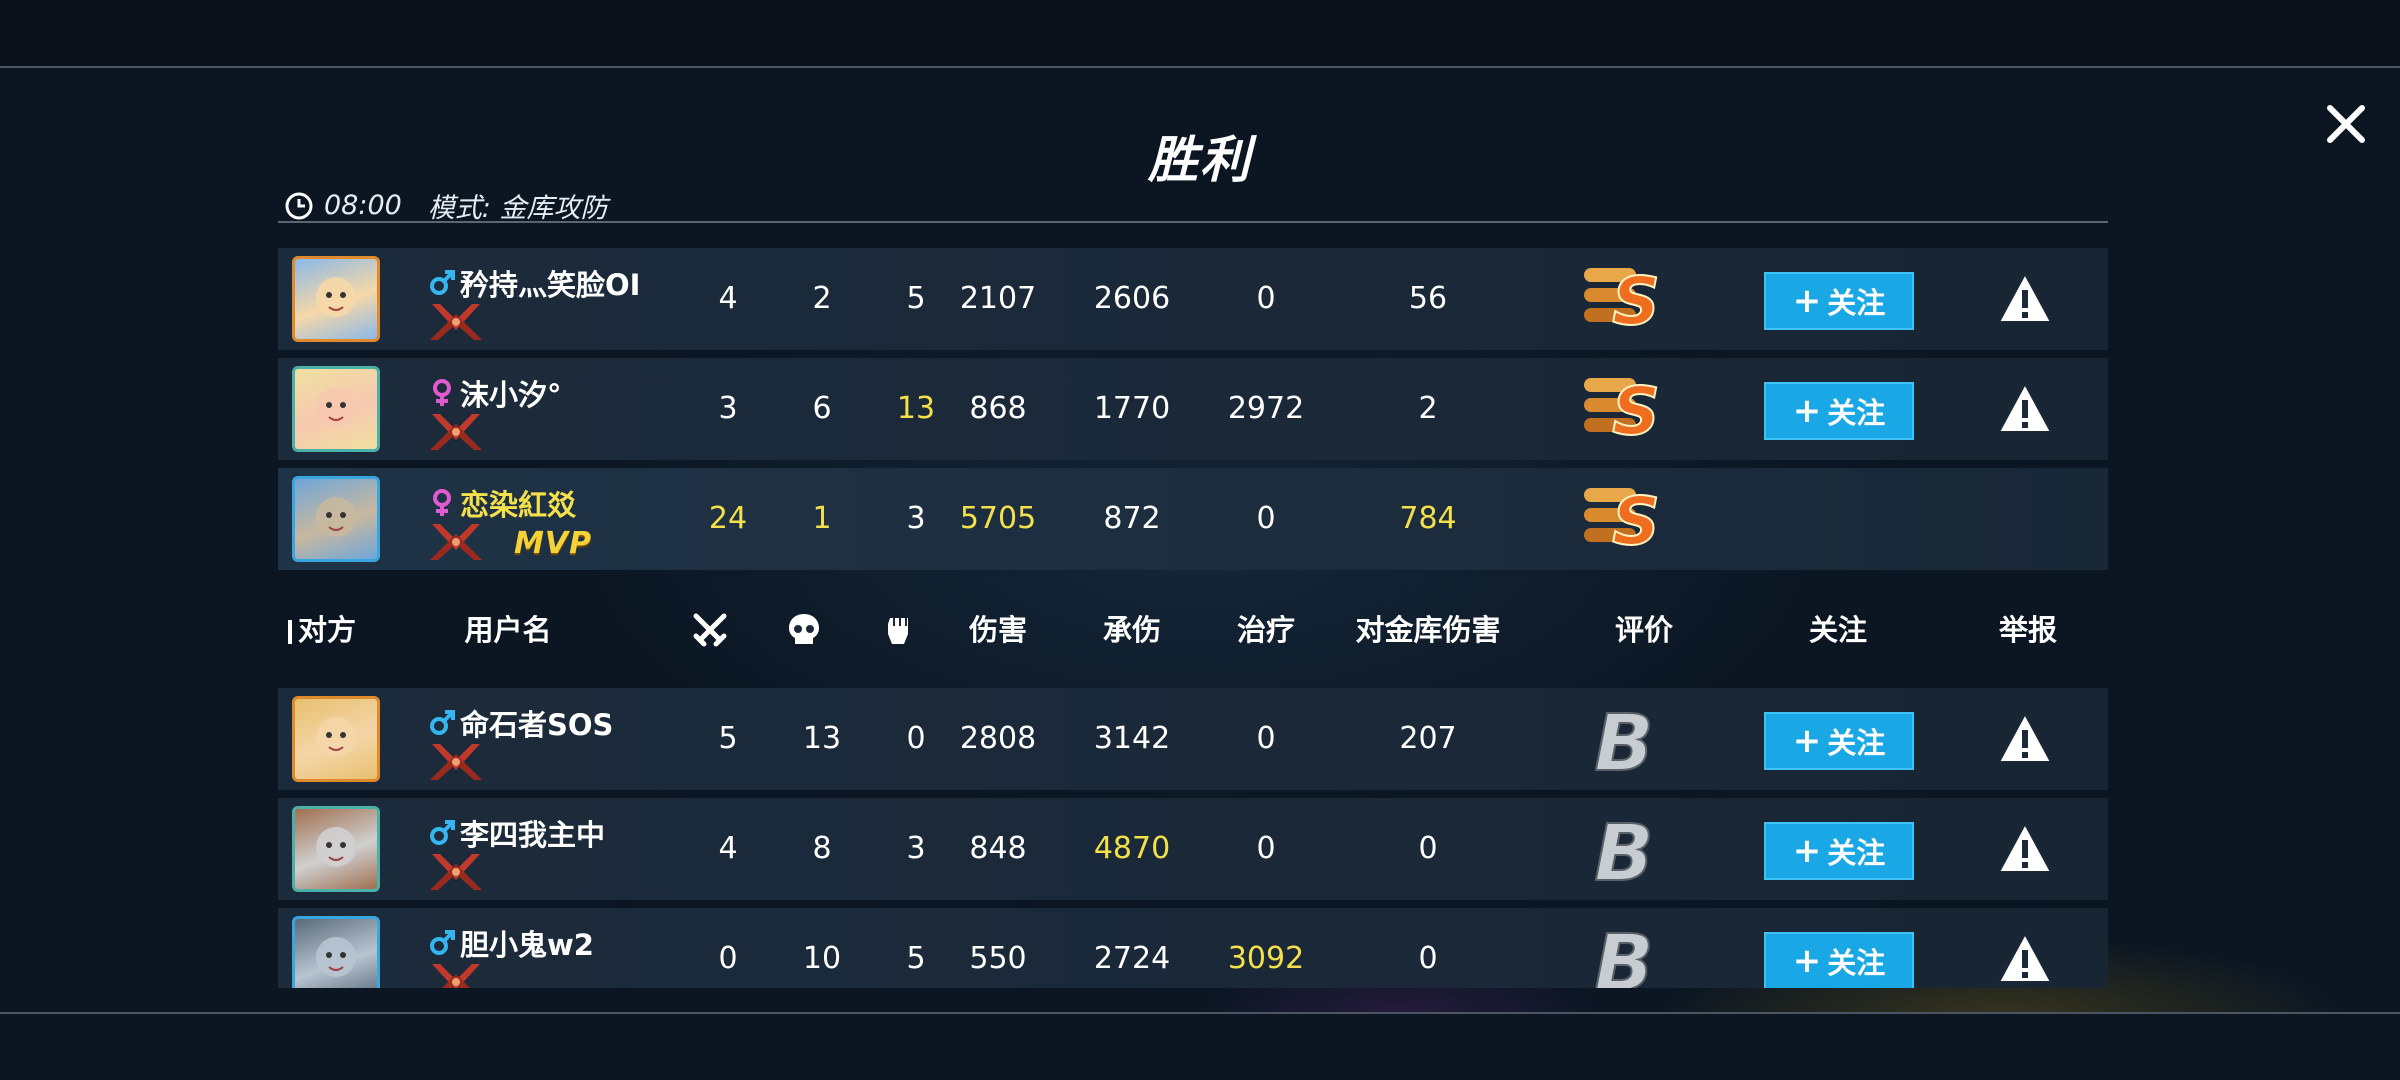 The width and height of the screenshot is (2400, 1080). I want to click on player-name: 李四我主中, so click(516, 833).